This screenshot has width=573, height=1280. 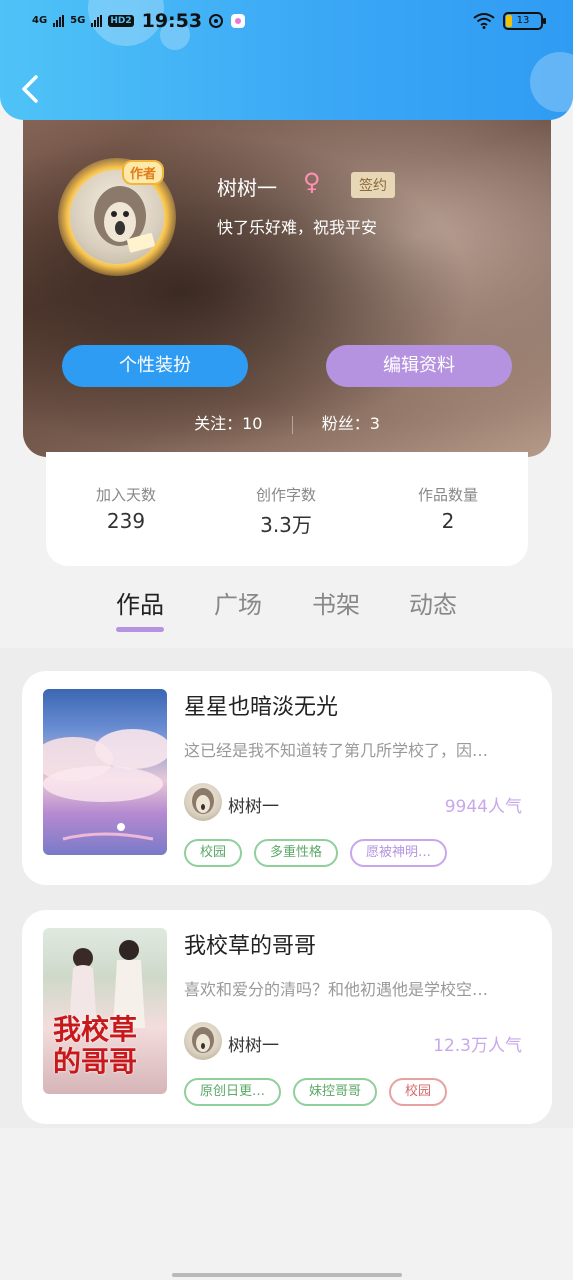 What do you see at coordinates (551, 82) in the screenshot?
I see `decor-bubble` at bounding box center [551, 82].